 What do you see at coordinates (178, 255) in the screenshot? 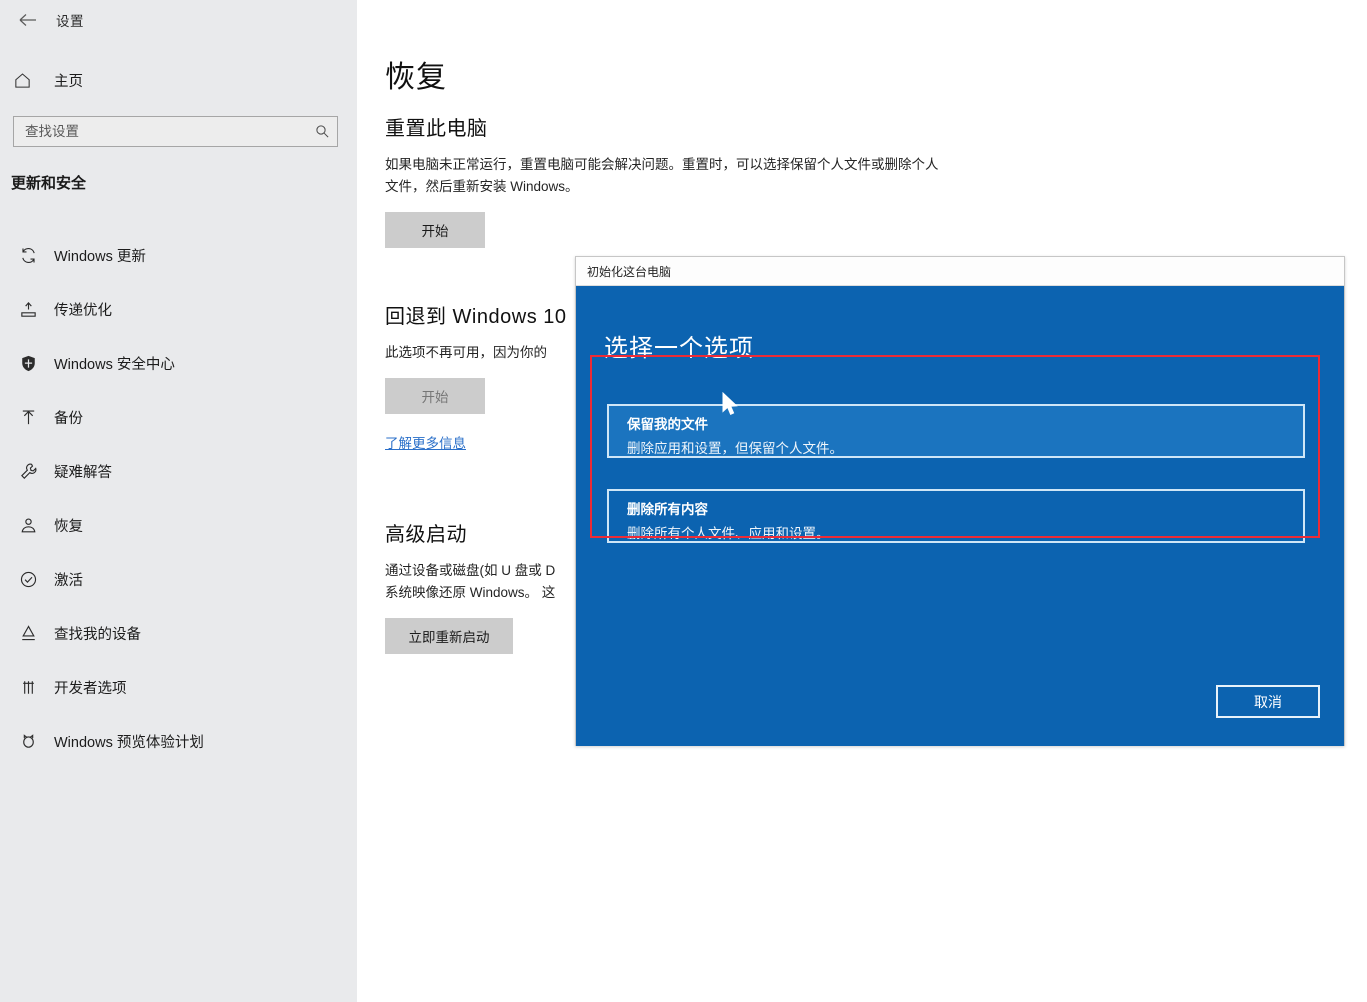
I see `sidebar-item-windows-update: Windows 更新` at bounding box center [178, 255].